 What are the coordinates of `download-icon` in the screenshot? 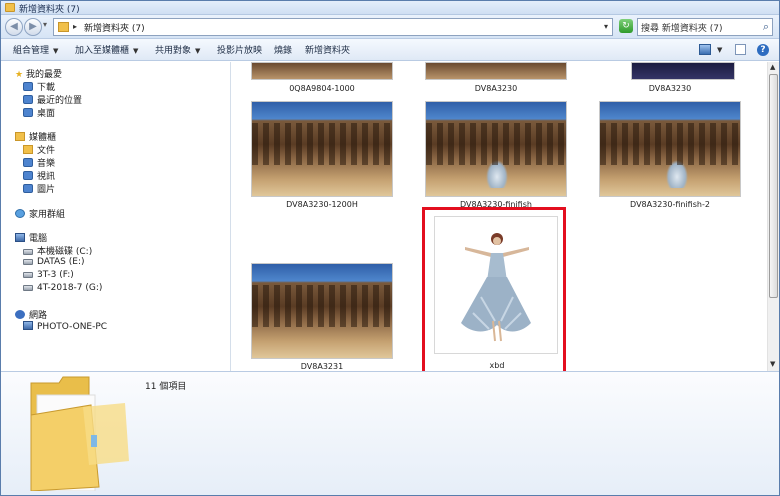 It's located at (28, 86).